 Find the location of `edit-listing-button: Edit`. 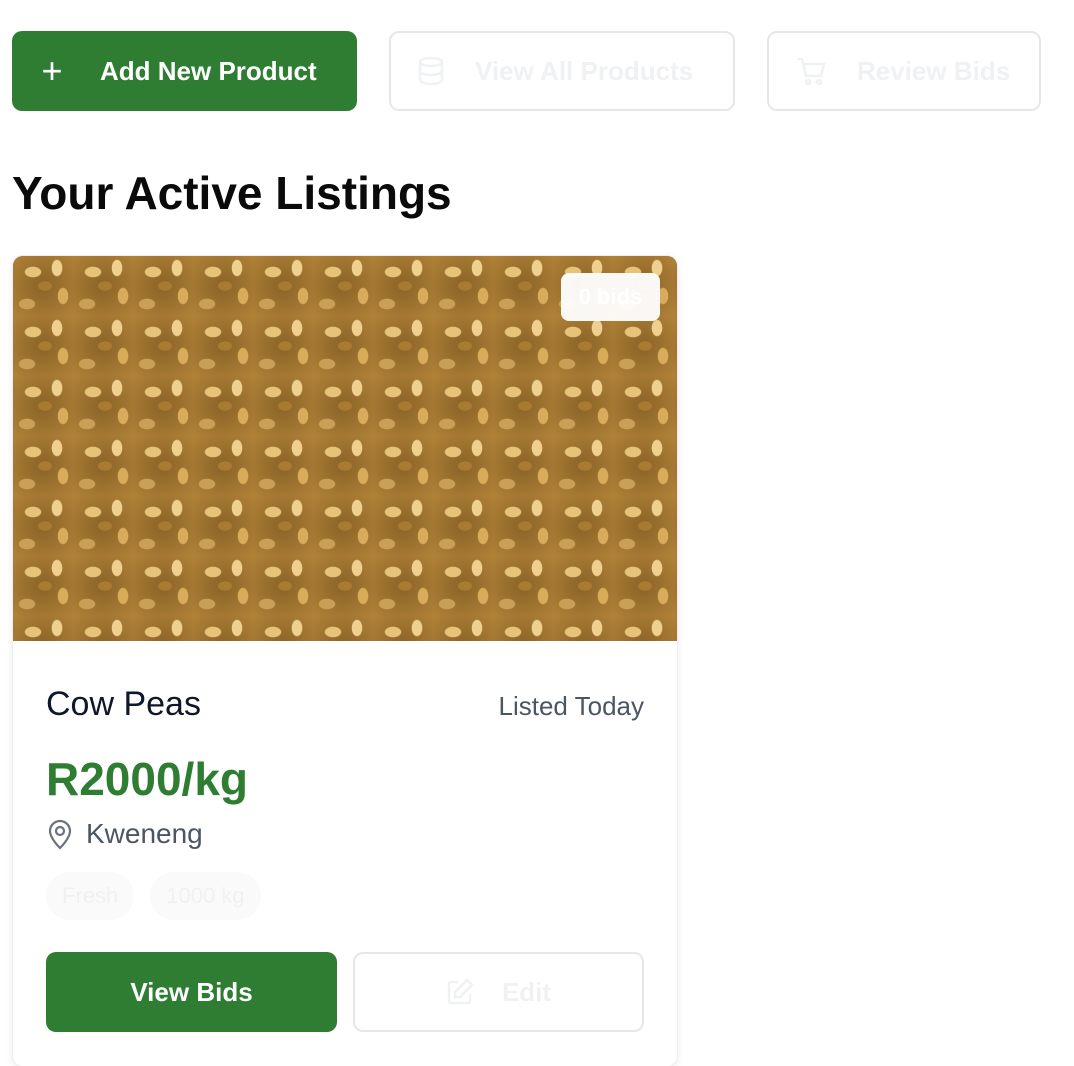

edit-listing-button: Edit is located at coordinates (498, 992).